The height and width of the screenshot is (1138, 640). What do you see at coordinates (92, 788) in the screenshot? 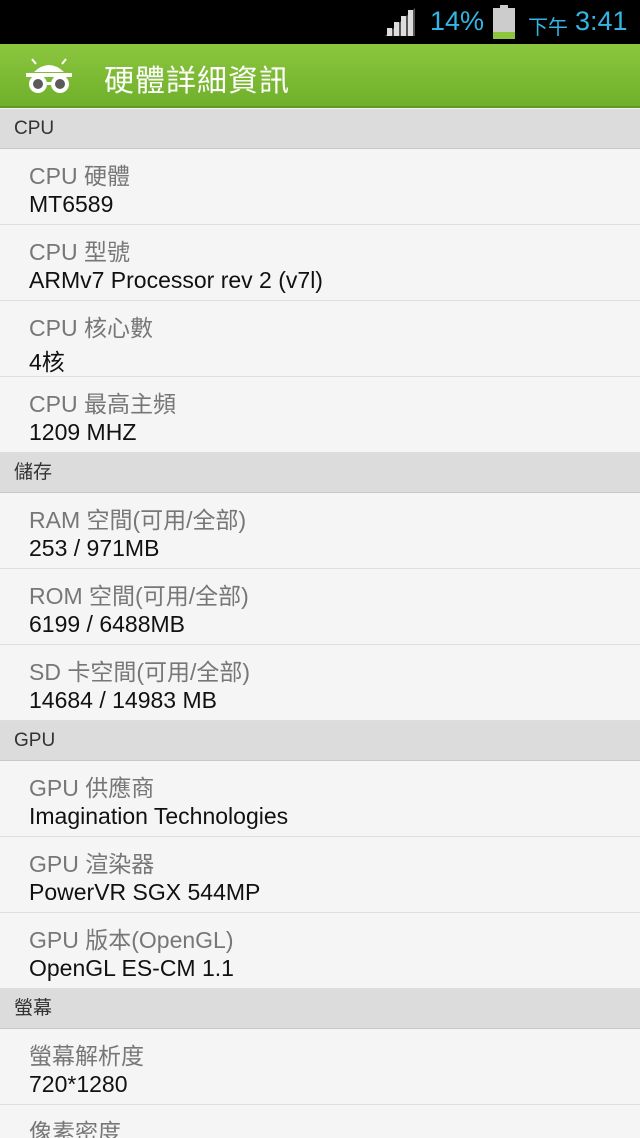
I see `item-label: GPU 供應商` at bounding box center [92, 788].